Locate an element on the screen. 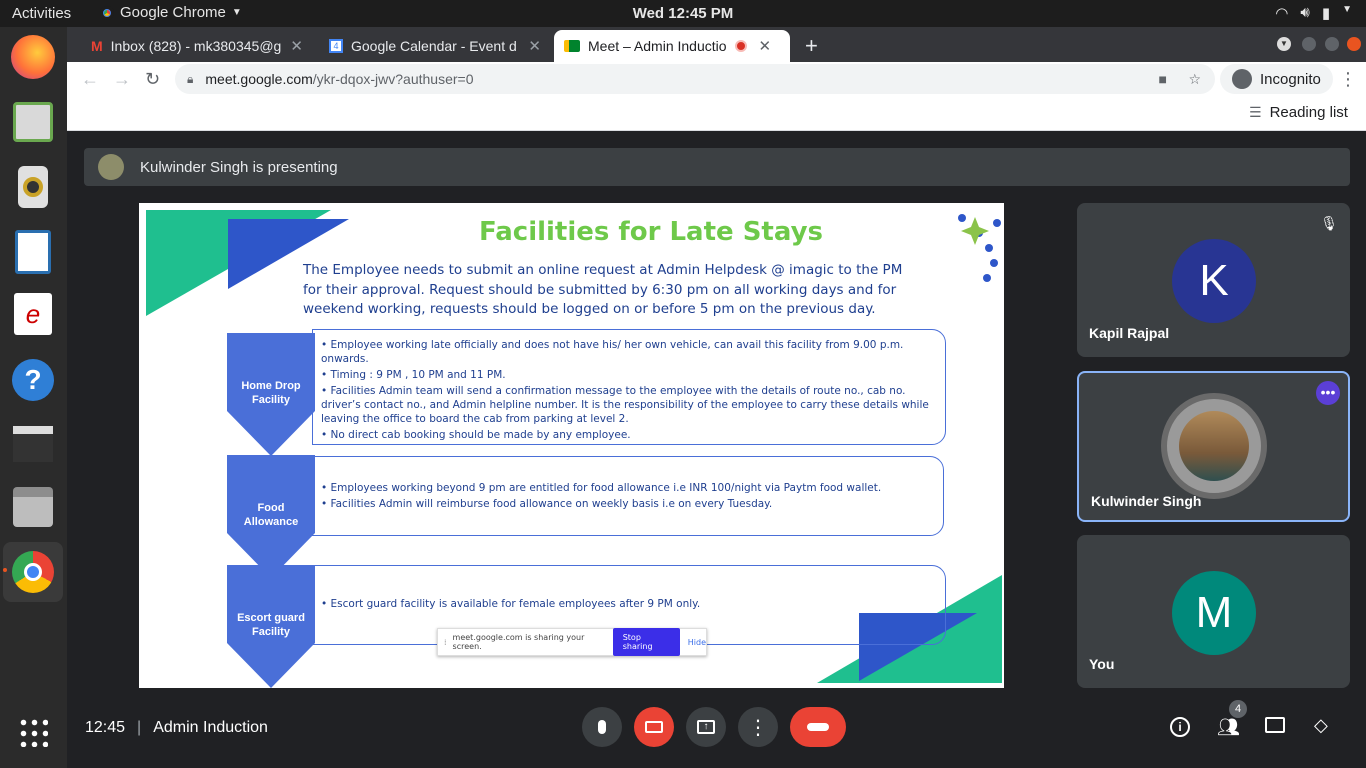 This screenshot has height=768, width=1366. help-icon: ? is located at coordinates (33, 380).